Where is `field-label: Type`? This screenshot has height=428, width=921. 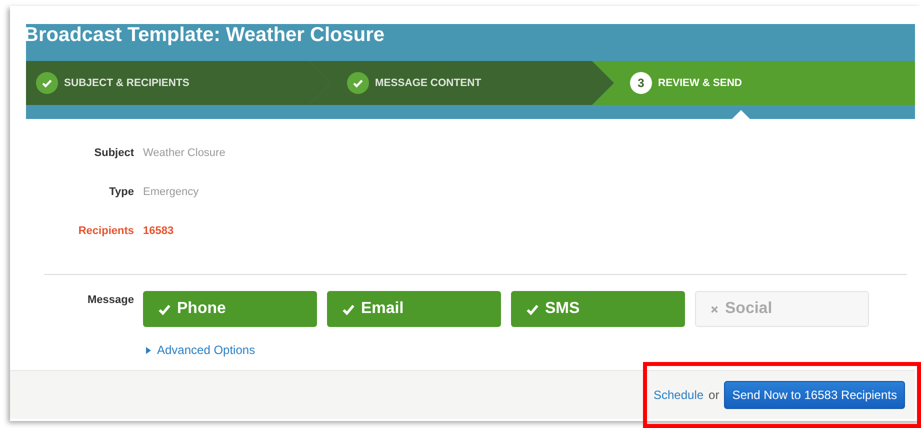 field-label: Type is located at coordinates (121, 192).